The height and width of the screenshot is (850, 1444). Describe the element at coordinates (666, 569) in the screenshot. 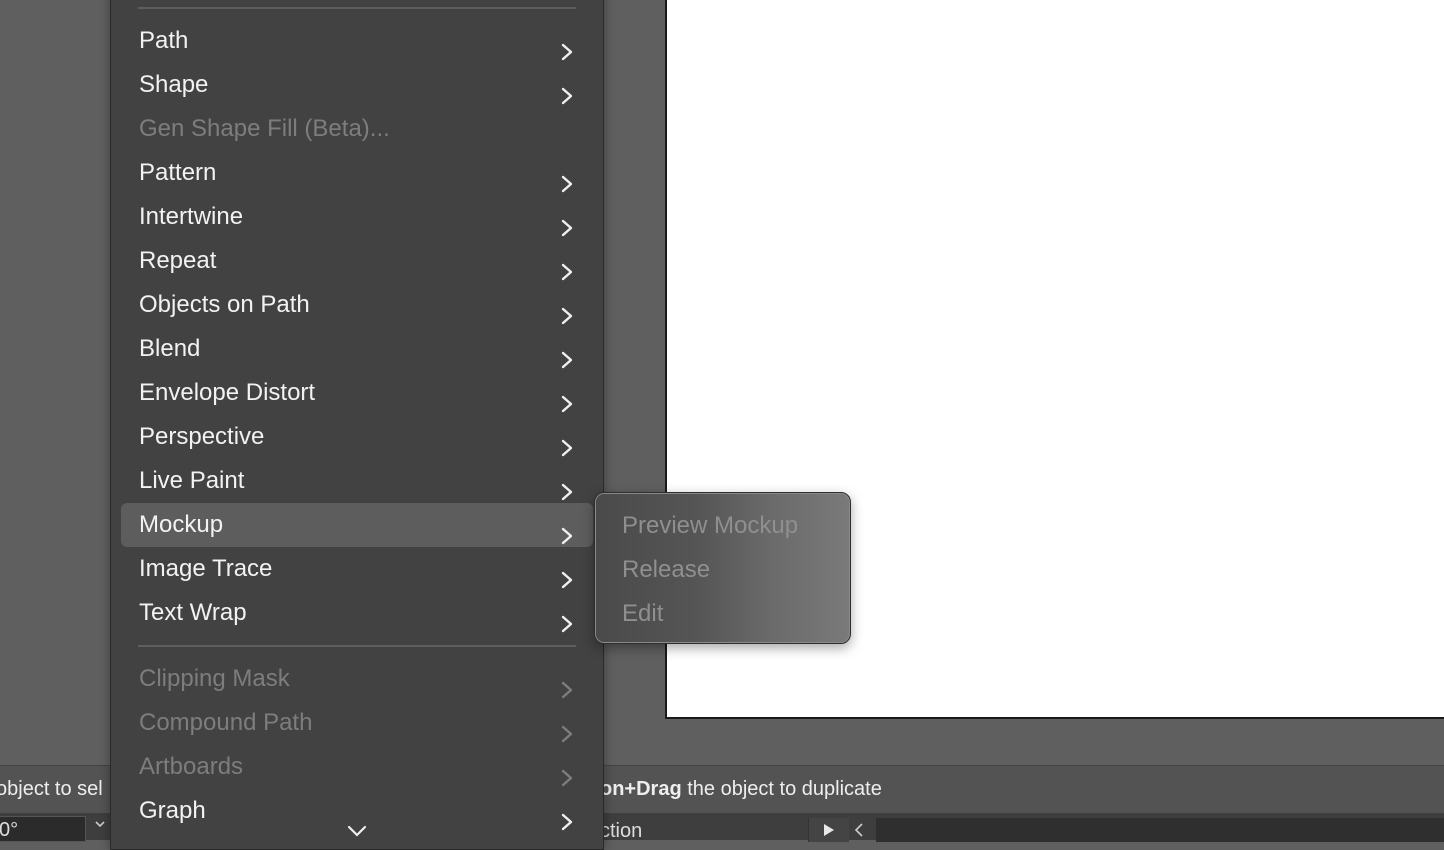

I see `submenu-item-release: Release` at that location.